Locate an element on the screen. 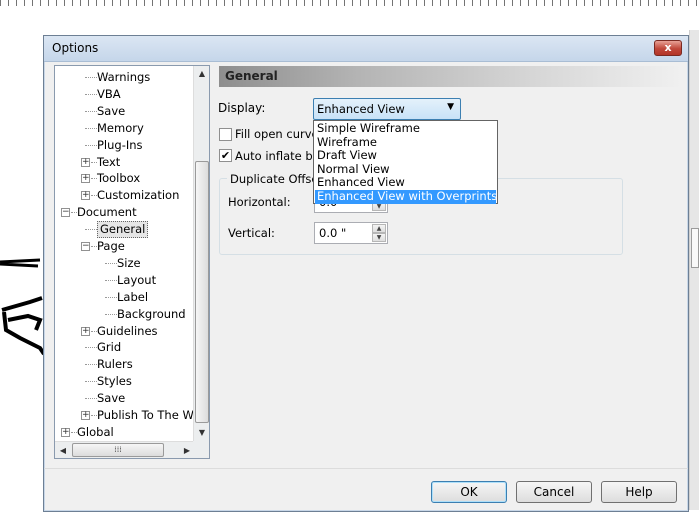 The height and width of the screenshot is (532, 699). spin-down-icon: ▼ is located at coordinates (379, 237).